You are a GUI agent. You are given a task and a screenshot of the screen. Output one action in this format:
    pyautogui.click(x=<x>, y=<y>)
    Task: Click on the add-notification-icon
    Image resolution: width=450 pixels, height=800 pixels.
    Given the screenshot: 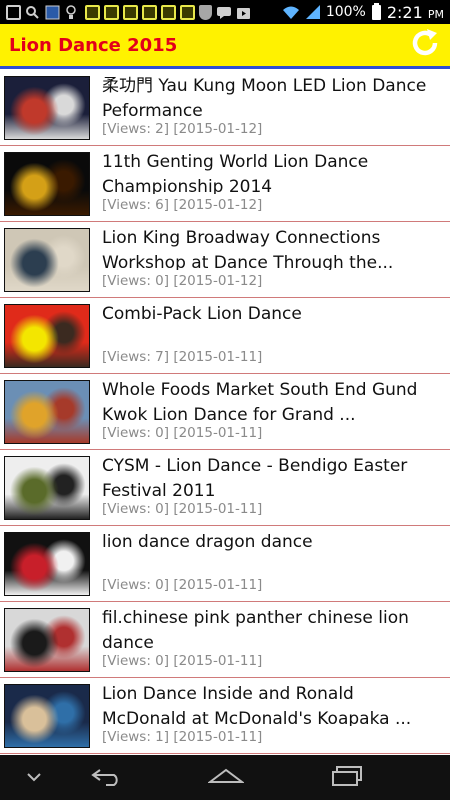 What is the action you would take?
    pyautogui.click(x=13, y=12)
    